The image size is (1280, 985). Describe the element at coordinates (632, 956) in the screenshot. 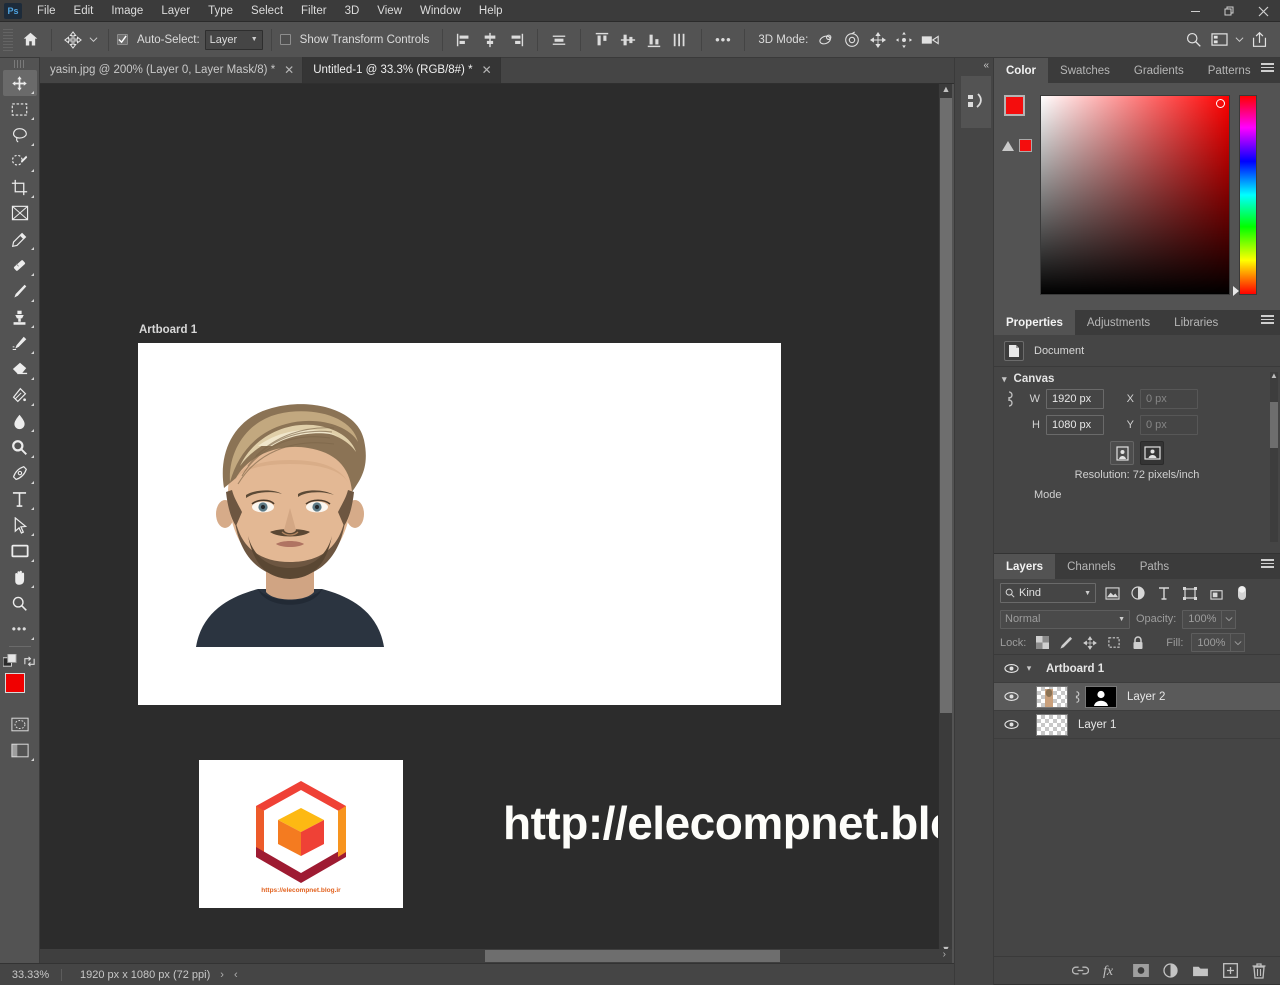

I see `canvas-hscroll-thumb` at that location.